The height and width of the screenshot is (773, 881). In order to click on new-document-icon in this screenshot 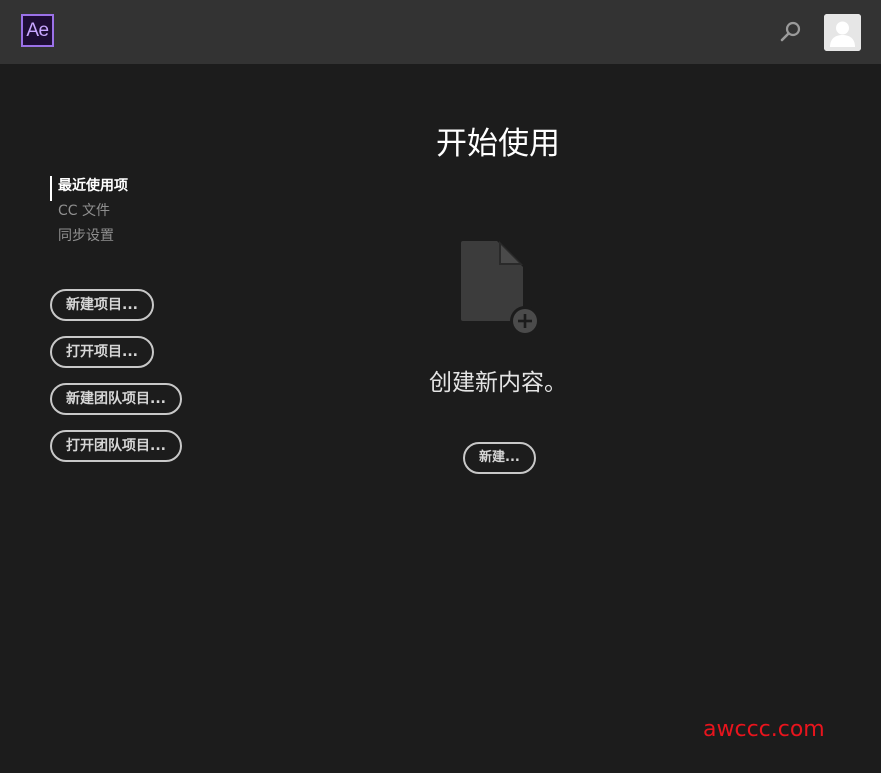, I will do `click(500, 288)`.